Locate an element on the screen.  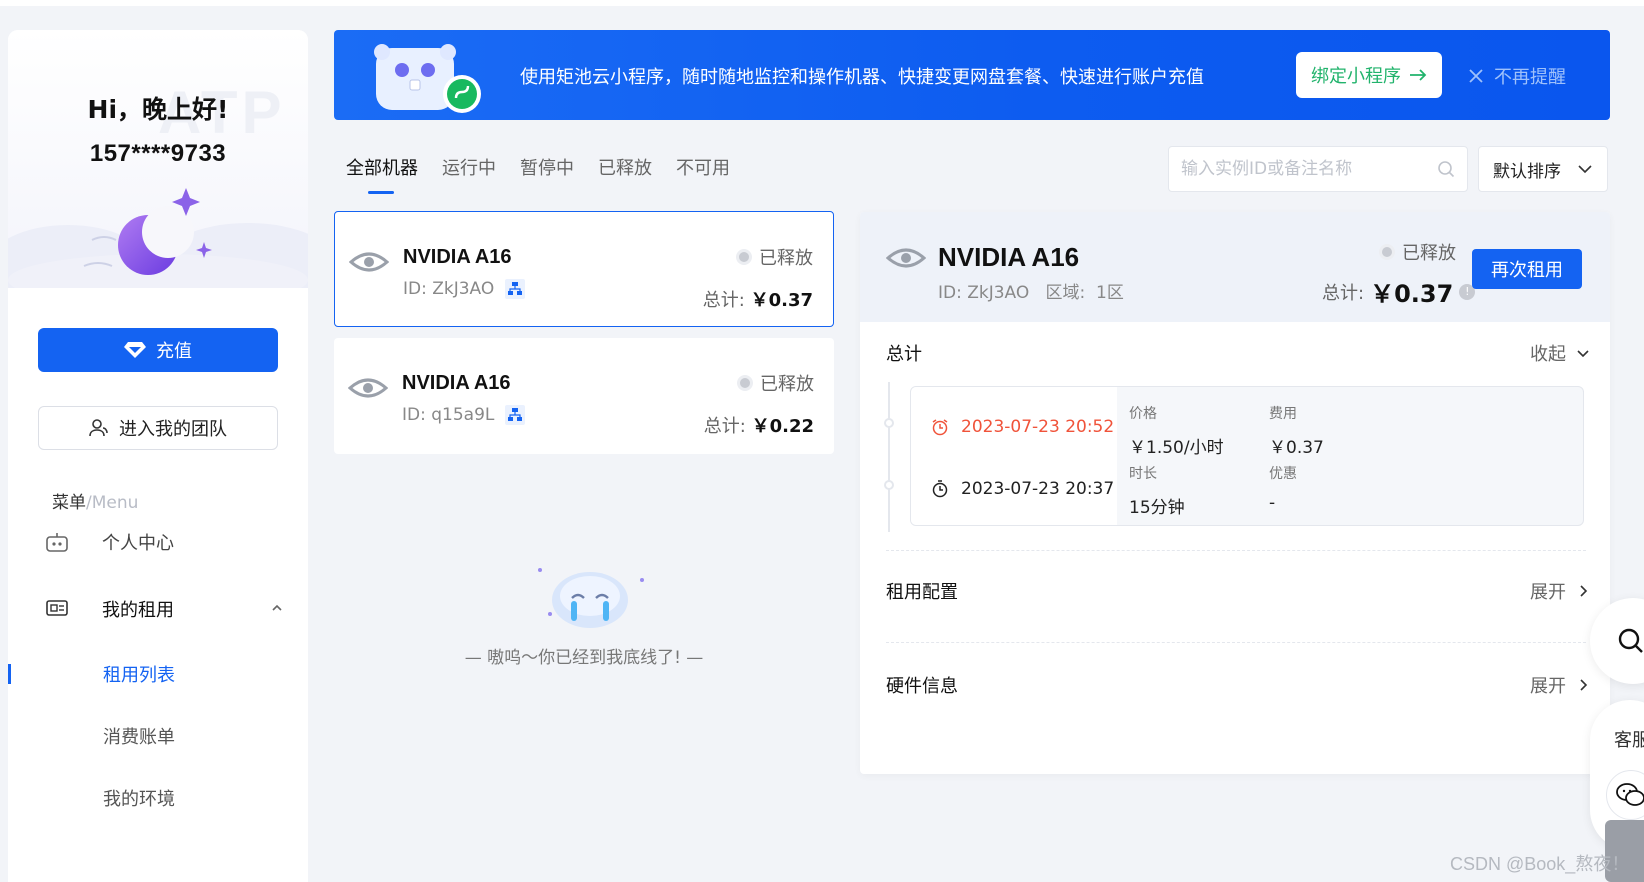
dismiss-button: 不再提醒 is located at coordinates (1517, 76).